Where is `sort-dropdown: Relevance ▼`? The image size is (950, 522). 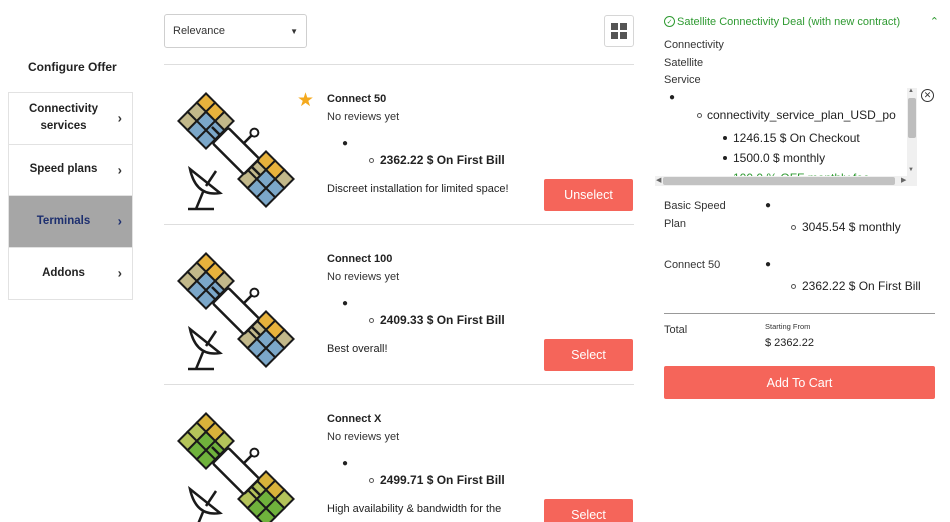
sort-dropdown: Relevance ▼ is located at coordinates (235, 31).